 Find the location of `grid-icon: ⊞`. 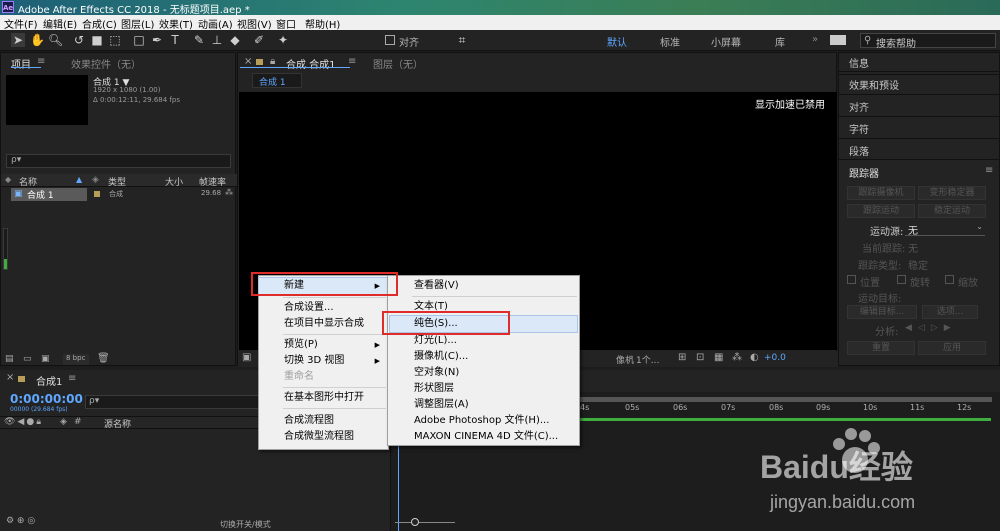

grid-icon: ⊞ is located at coordinates (682, 357).